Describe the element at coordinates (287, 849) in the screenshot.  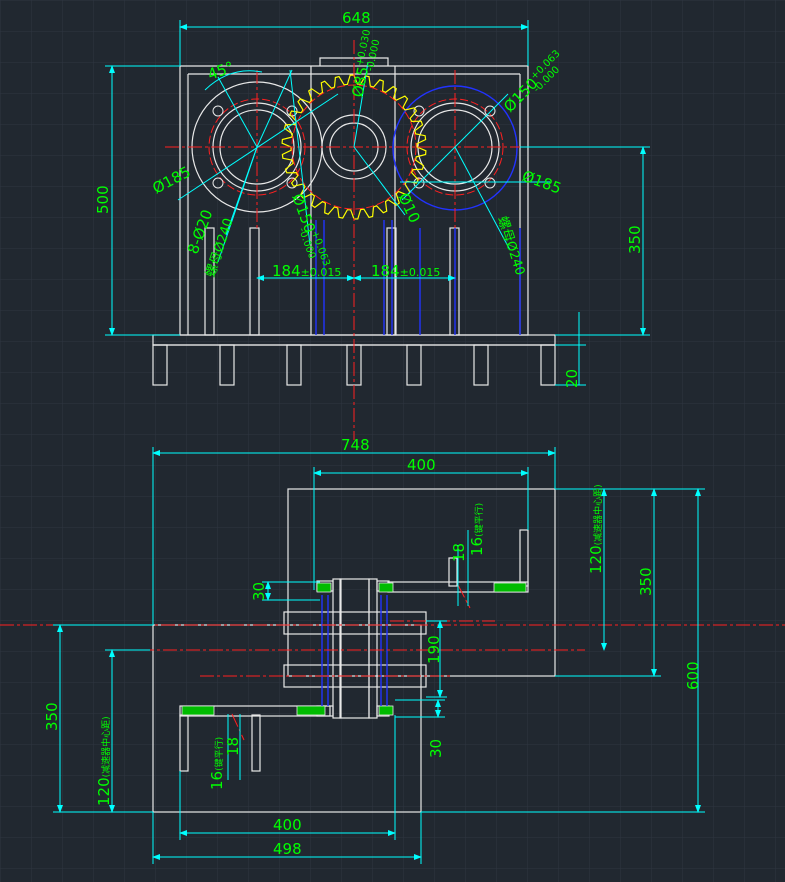
I see `dim-498: 498` at that location.